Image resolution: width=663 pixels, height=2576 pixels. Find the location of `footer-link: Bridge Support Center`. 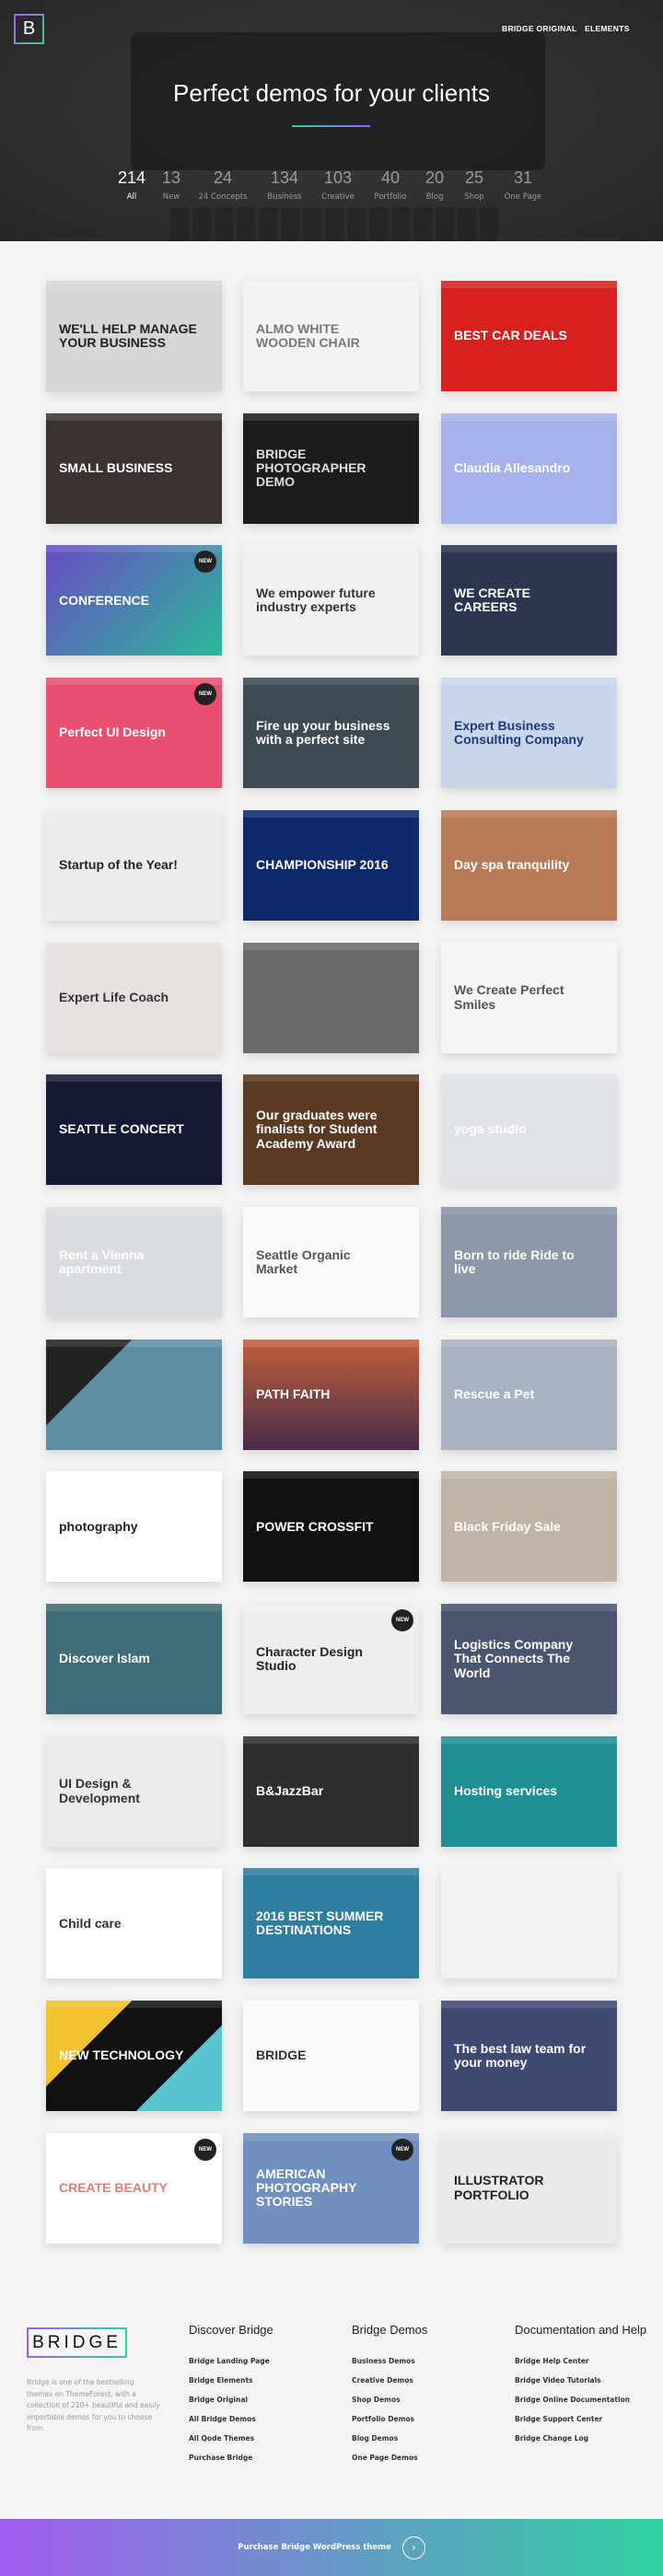

footer-link: Bridge Support Center is located at coordinates (580, 2424).